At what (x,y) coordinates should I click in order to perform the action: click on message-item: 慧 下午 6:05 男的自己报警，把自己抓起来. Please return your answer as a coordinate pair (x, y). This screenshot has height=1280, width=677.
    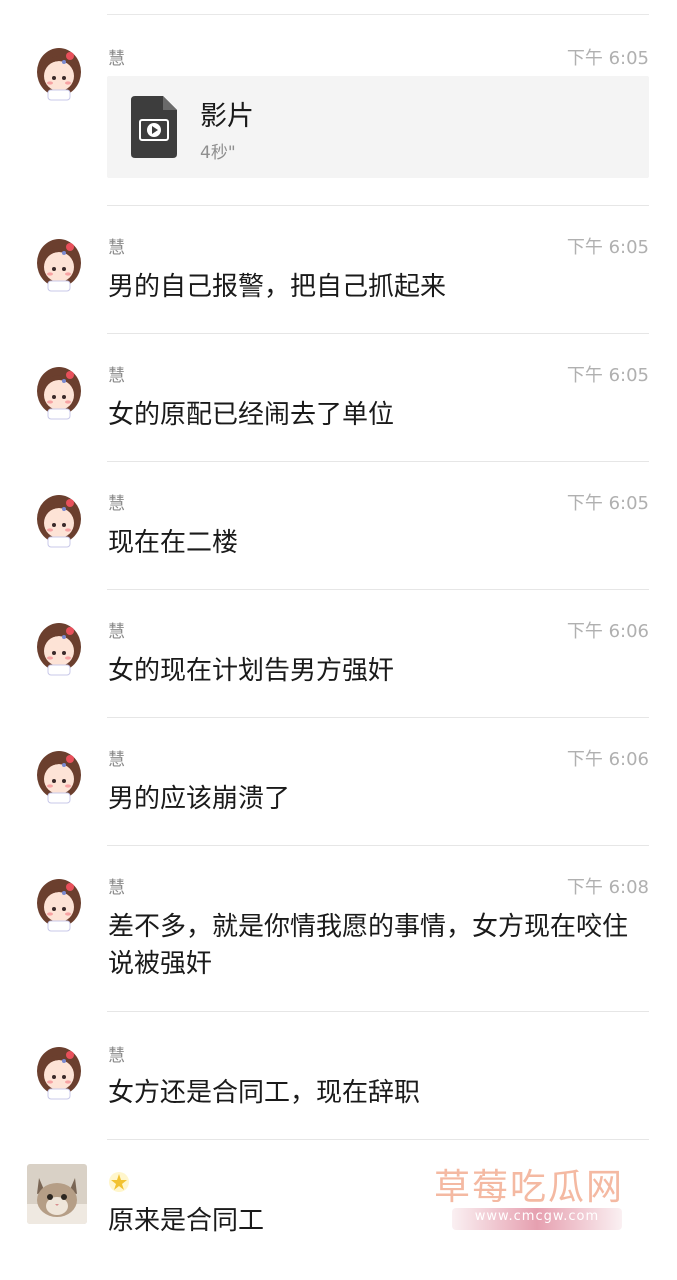
    Looking at the image, I should click on (338, 269).